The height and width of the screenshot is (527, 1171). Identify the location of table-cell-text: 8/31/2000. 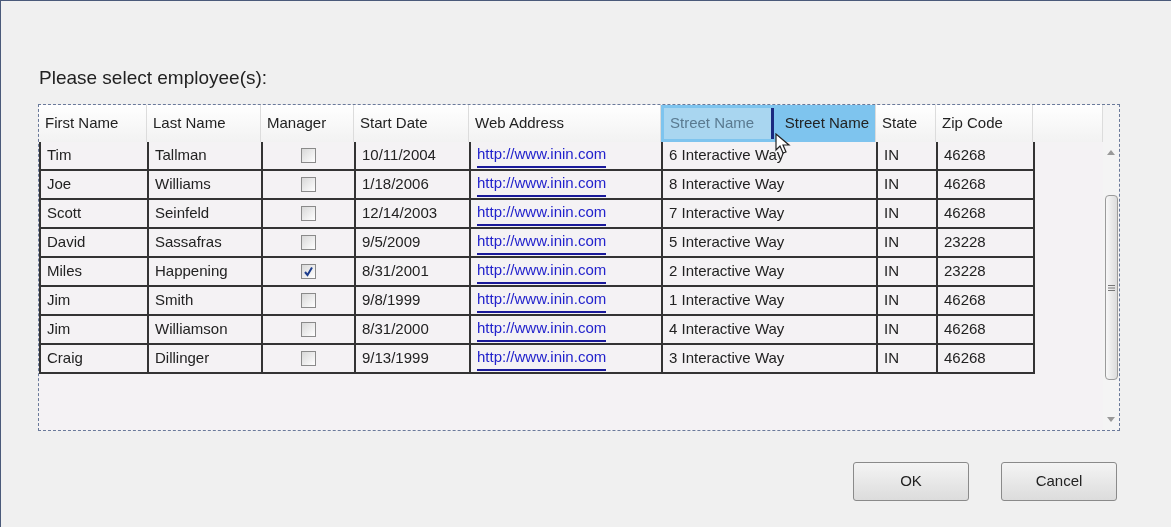
(395, 329).